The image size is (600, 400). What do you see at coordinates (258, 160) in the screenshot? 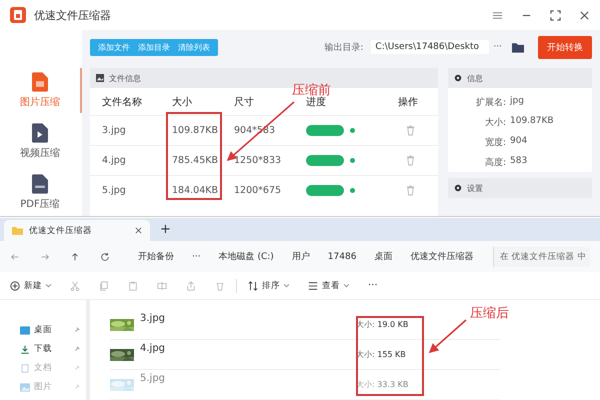
I see `table-cell-text: 1250*833` at bounding box center [258, 160].